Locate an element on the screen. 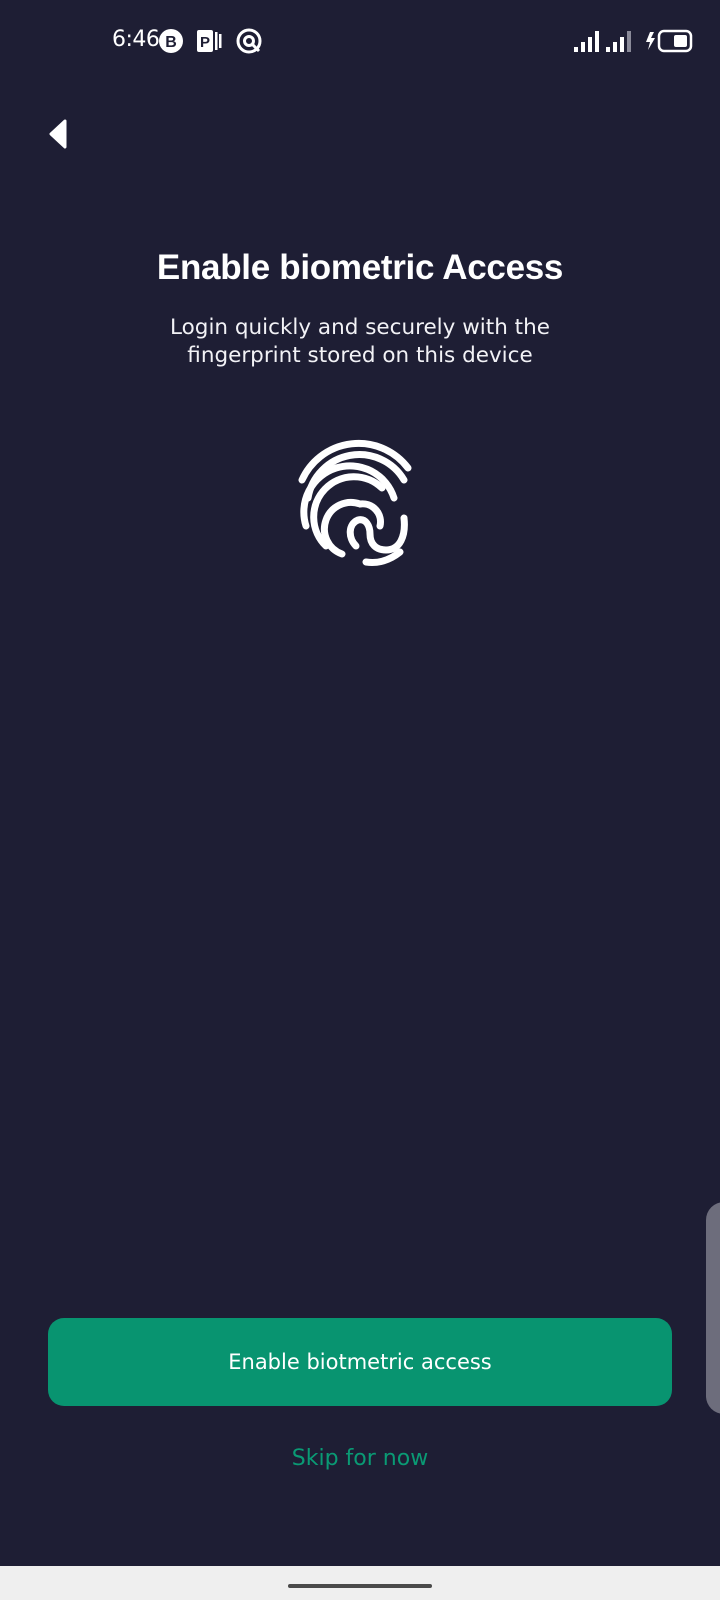 The height and width of the screenshot is (1600, 720). back-arrow-icon is located at coordinates (58, 134).